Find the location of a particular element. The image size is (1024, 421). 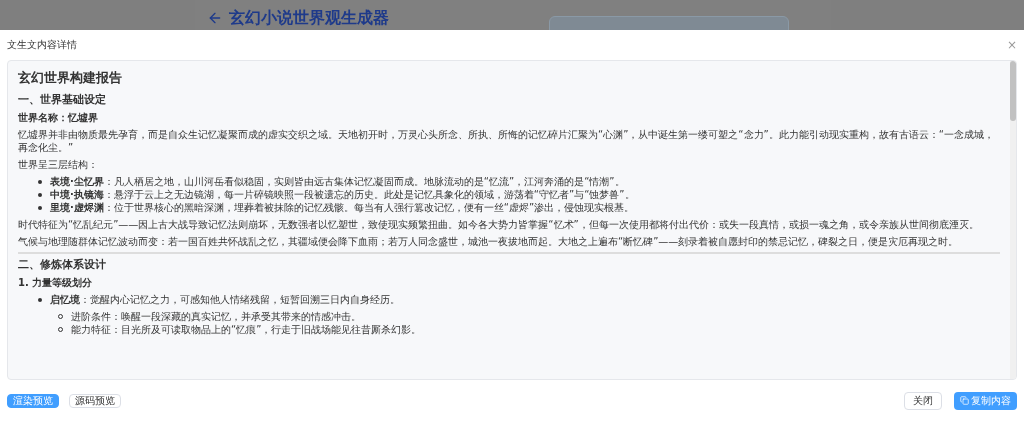

close-button: × is located at coordinates (1011, 45).